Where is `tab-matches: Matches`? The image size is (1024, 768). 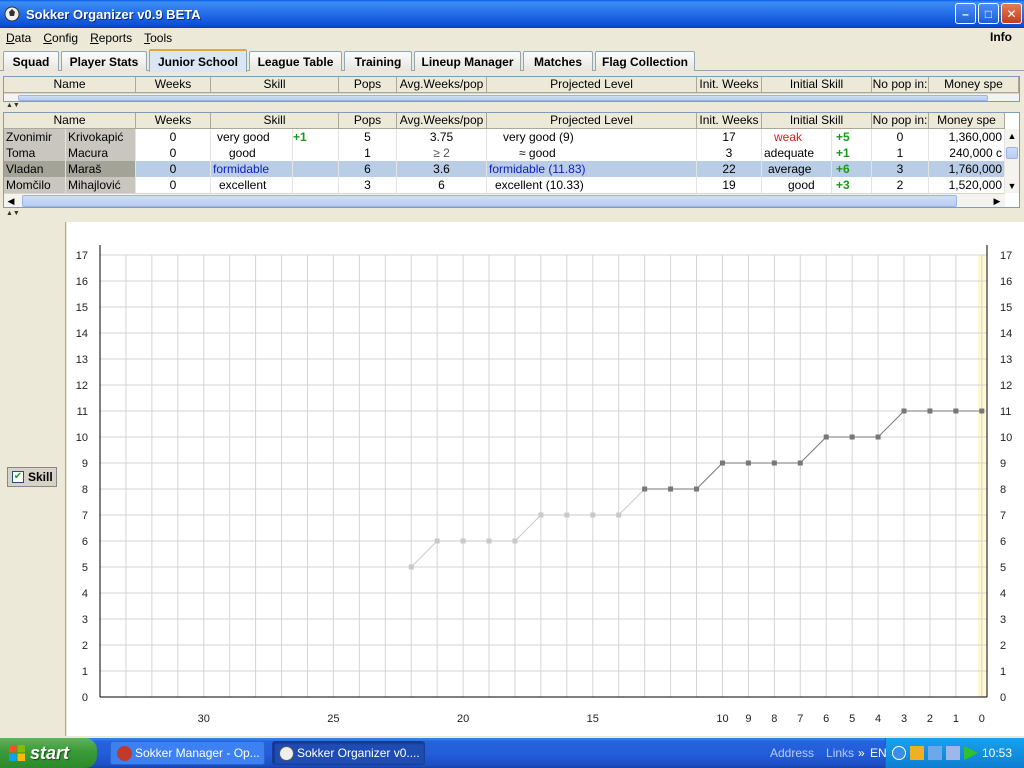
tab-matches: Matches is located at coordinates (558, 61).